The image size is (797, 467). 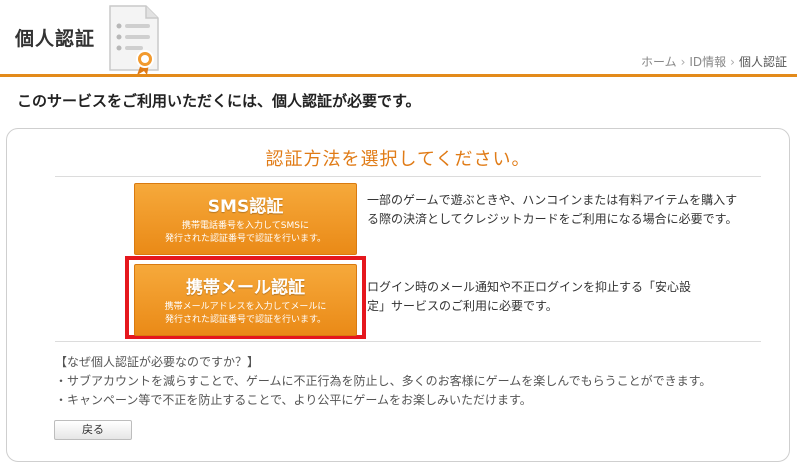 What do you see at coordinates (659, 62) in the screenshot?
I see `breadcrumb-home: ホーム` at bounding box center [659, 62].